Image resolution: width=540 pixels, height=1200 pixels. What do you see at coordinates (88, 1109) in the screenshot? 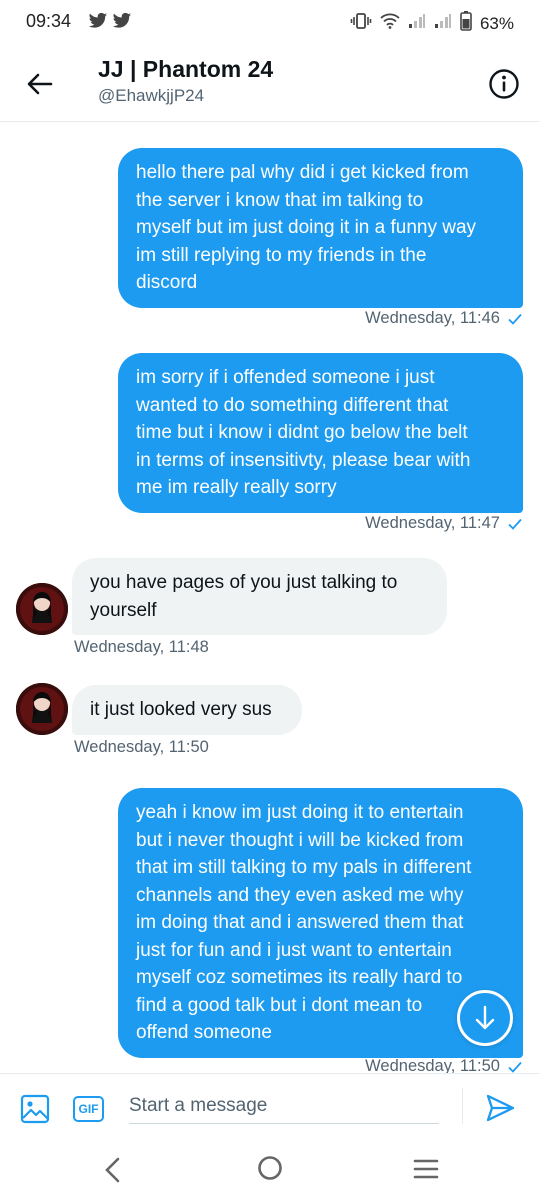
I see `gif-button: GIF` at bounding box center [88, 1109].